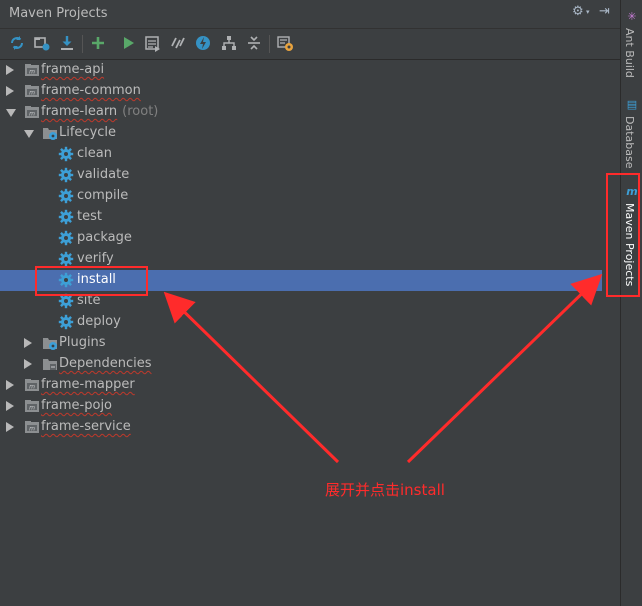 This screenshot has height=606, width=642. Describe the element at coordinates (89, 300) in the screenshot. I see `tree-item-text: site` at that location.